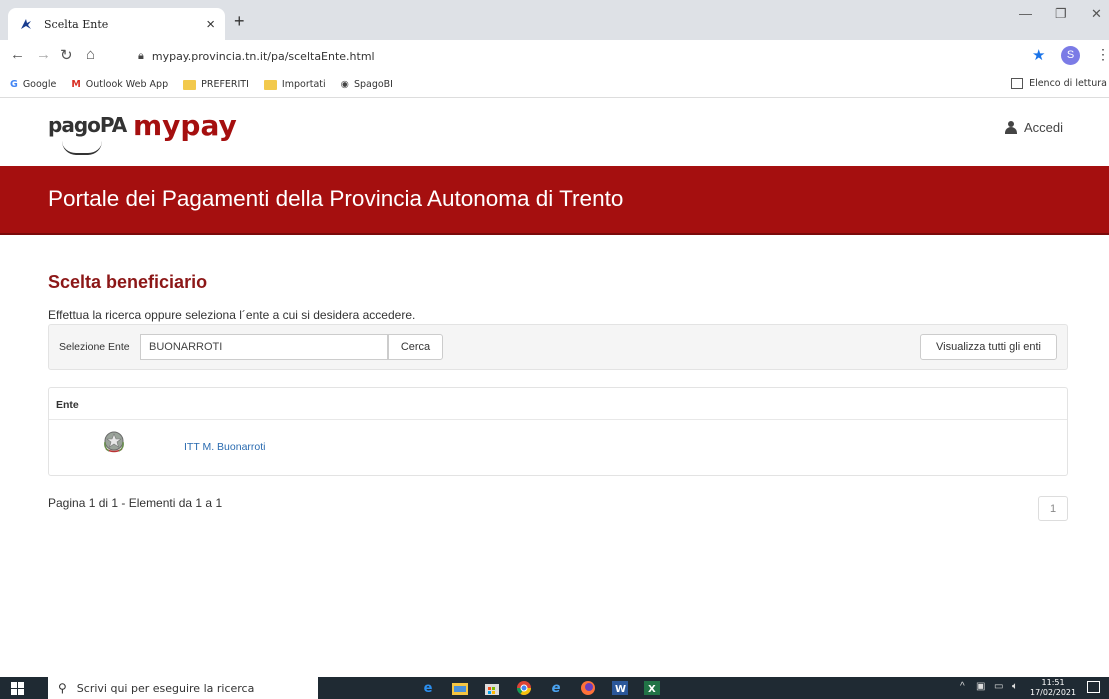 The height and width of the screenshot is (699, 1109). What do you see at coordinates (492, 688) in the screenshot?
I see `store-icon` at bounding box center [492, 688].